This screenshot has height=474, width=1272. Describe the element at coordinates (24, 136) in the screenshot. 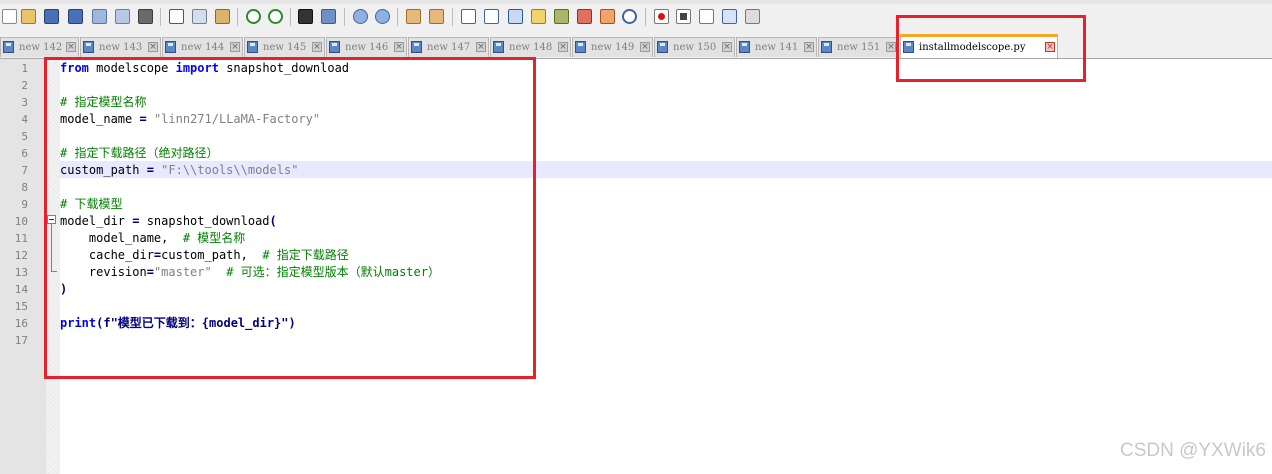

I see `line-number: 5` at that location.